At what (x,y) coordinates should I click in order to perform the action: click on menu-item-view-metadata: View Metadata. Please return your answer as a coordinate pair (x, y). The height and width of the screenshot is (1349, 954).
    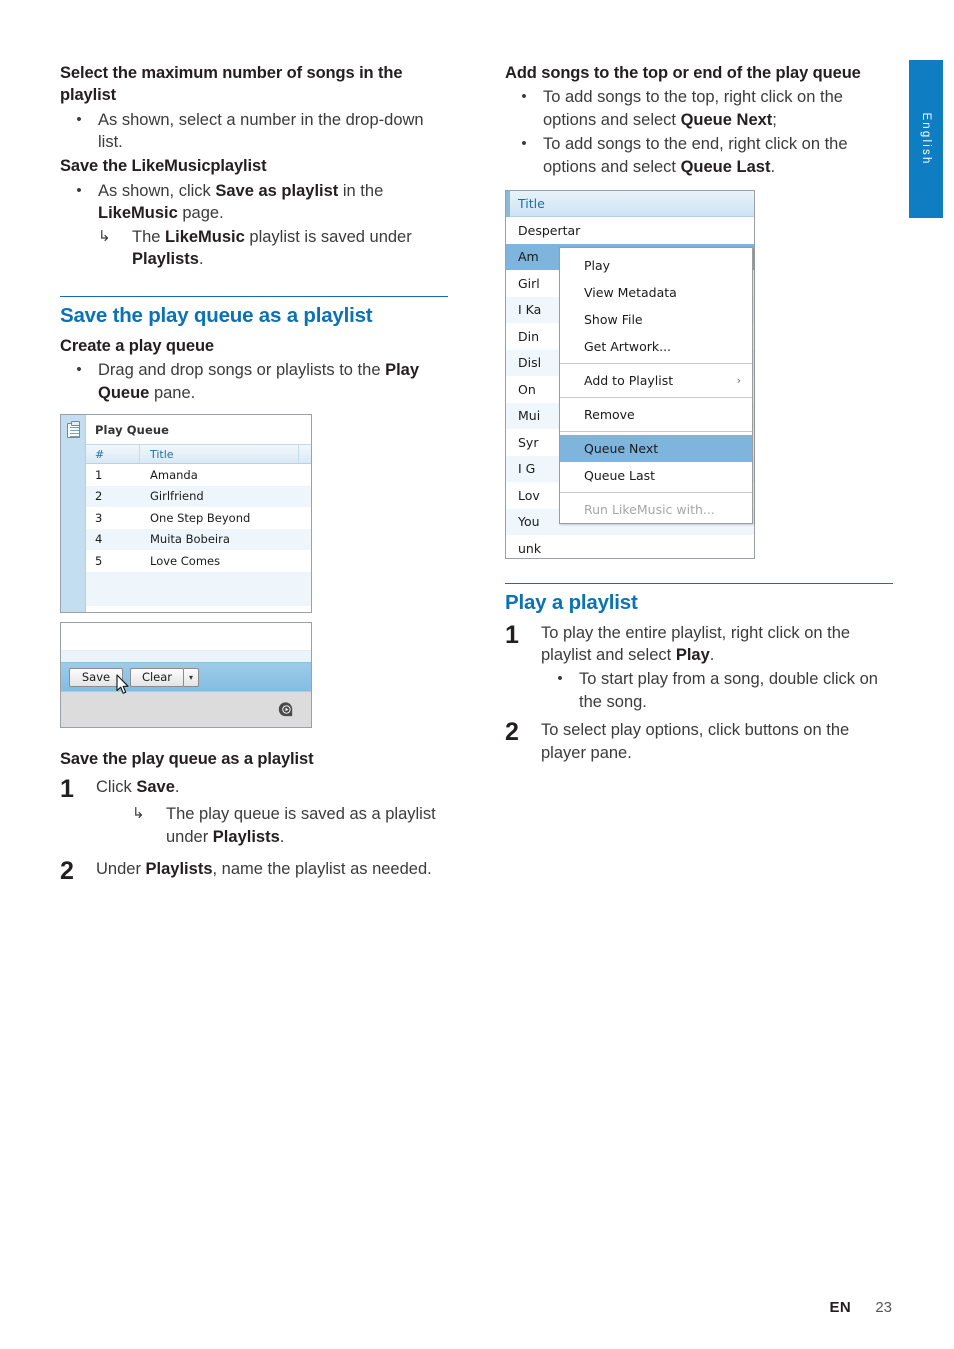
    Looking at the image, I should click on (656, 292).